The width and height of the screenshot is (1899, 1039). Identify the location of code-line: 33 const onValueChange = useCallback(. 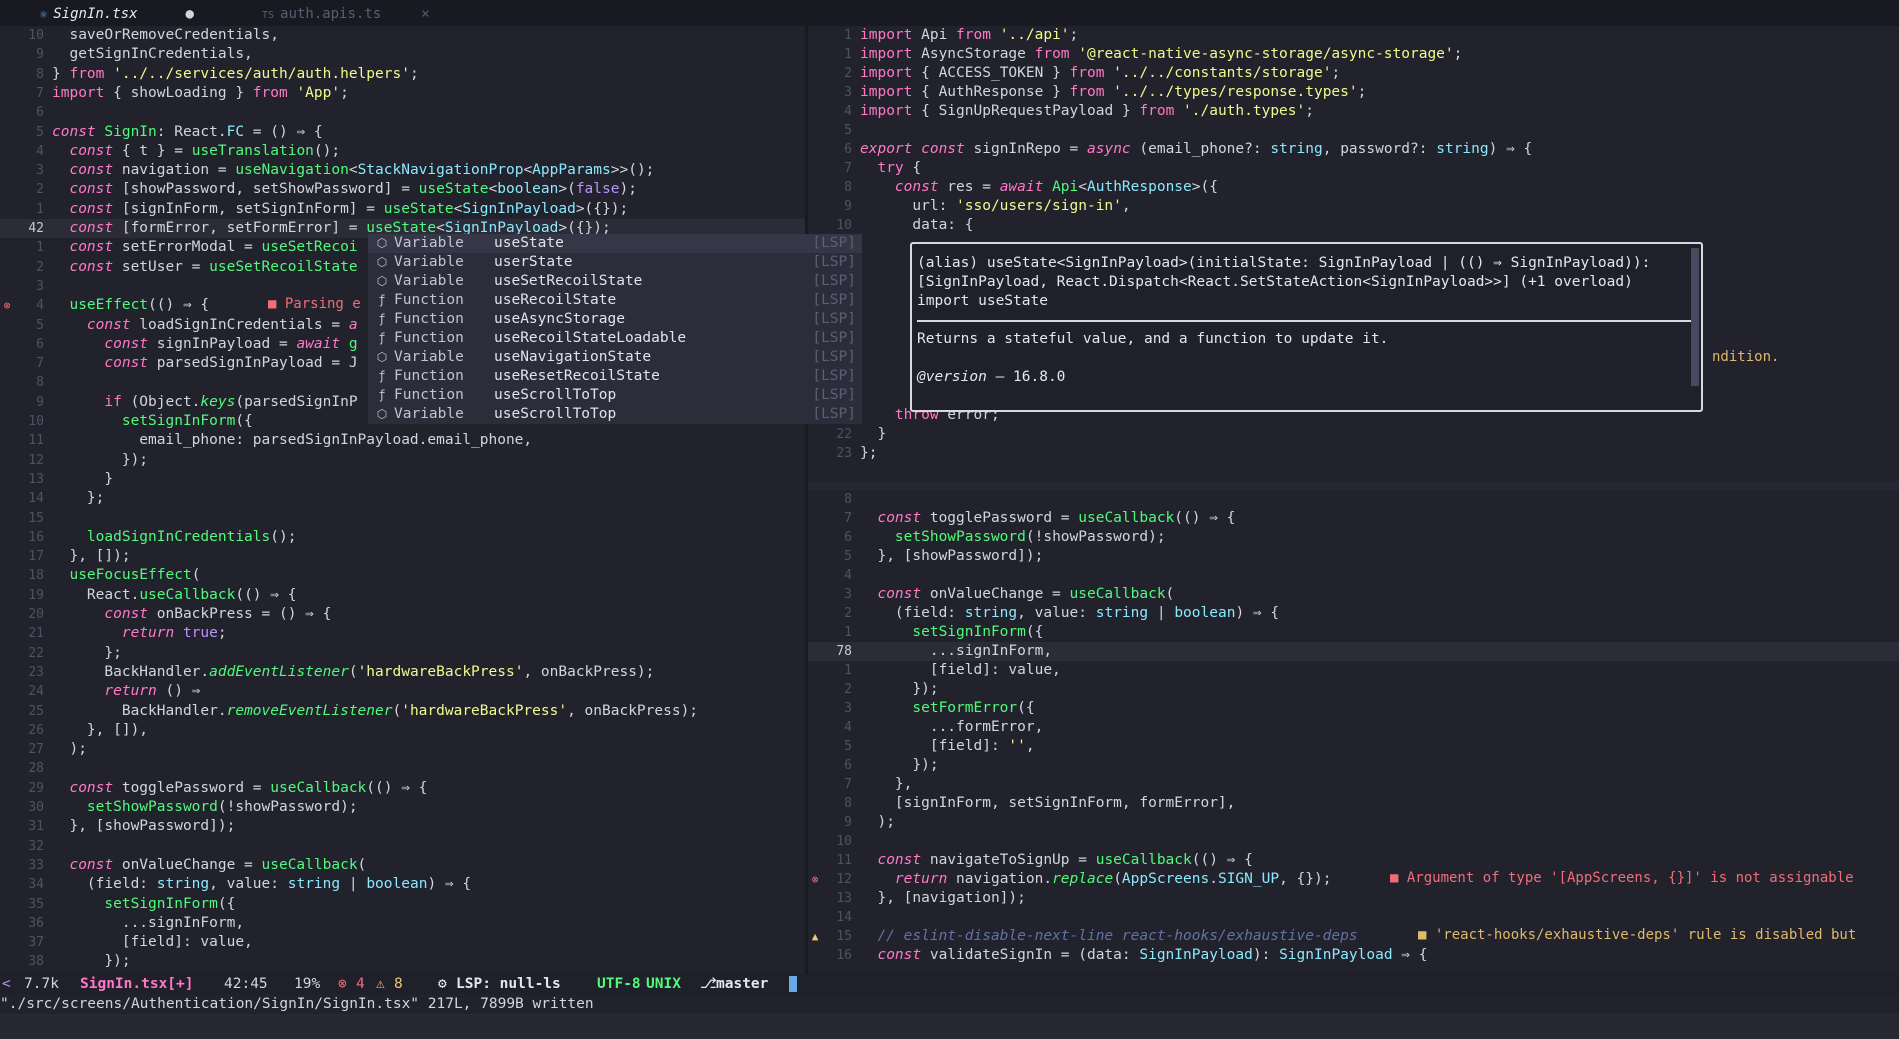
(402, 865).